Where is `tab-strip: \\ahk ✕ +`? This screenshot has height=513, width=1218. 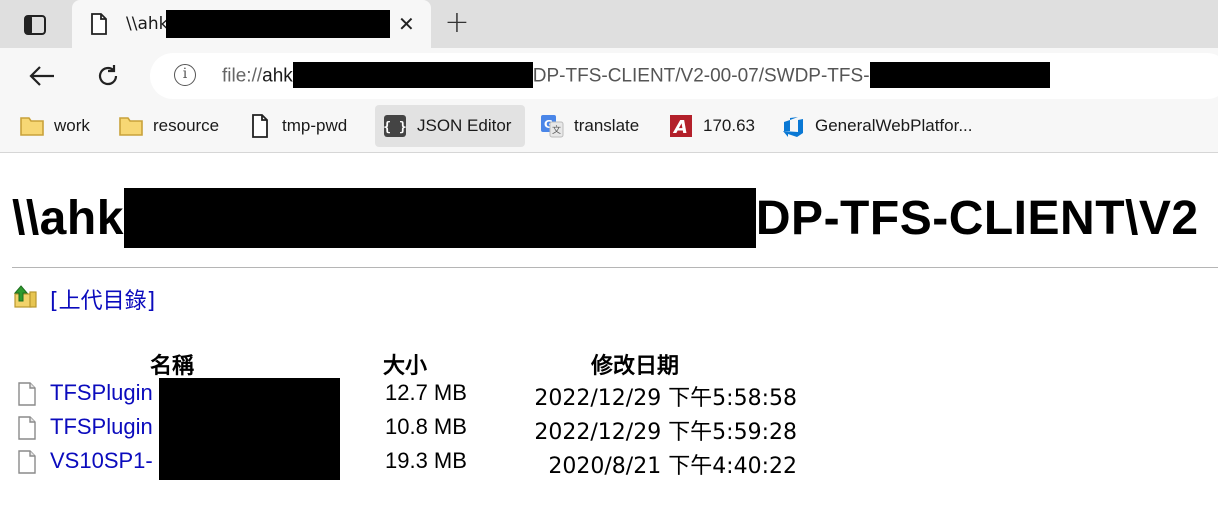 tab-strip: \\ahk ✕ + is located at coordinates (609, 24).